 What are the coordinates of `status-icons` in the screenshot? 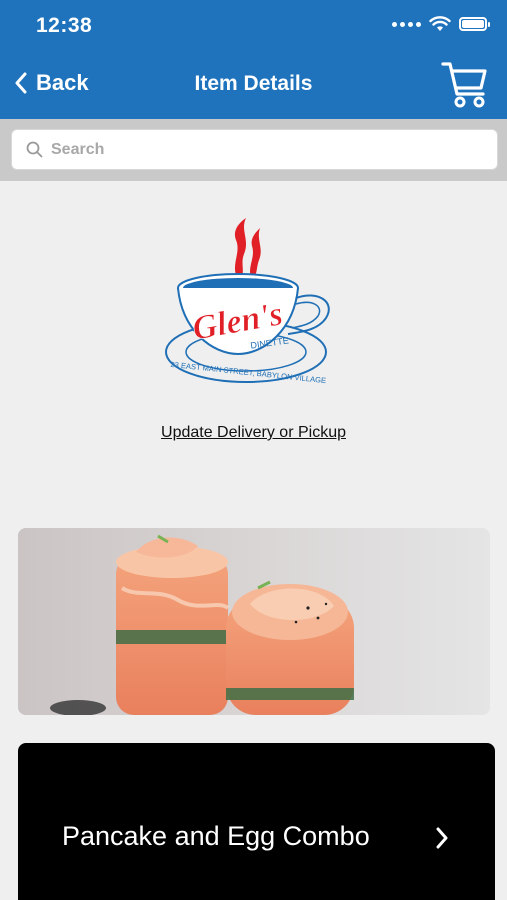 It's located at (441, 24).